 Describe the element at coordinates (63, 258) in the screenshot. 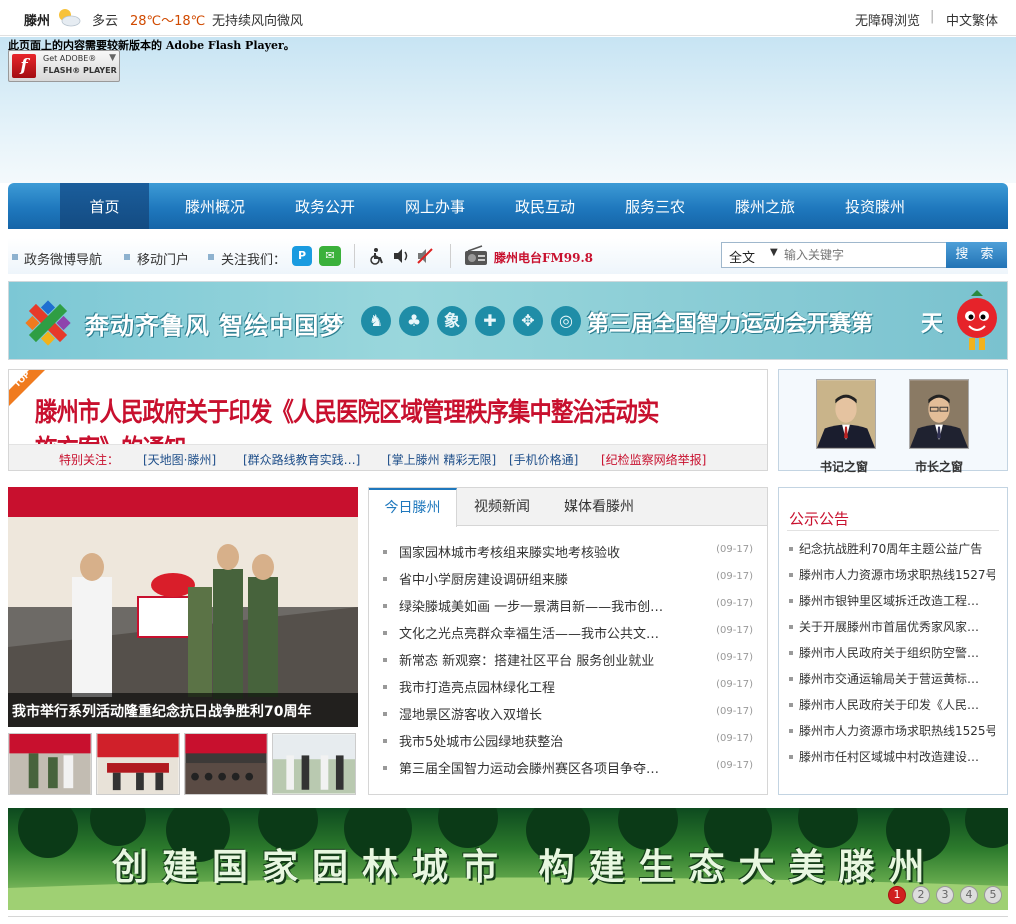

I see `weibo-nav-link: 政务微博导航` at that location.